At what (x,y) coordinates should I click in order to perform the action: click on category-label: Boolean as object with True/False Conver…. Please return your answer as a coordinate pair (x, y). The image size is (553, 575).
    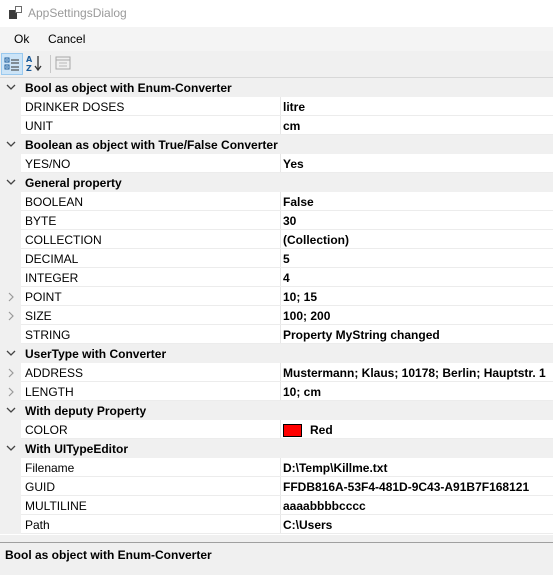
    Looking at the image, I should click on (151, 145).